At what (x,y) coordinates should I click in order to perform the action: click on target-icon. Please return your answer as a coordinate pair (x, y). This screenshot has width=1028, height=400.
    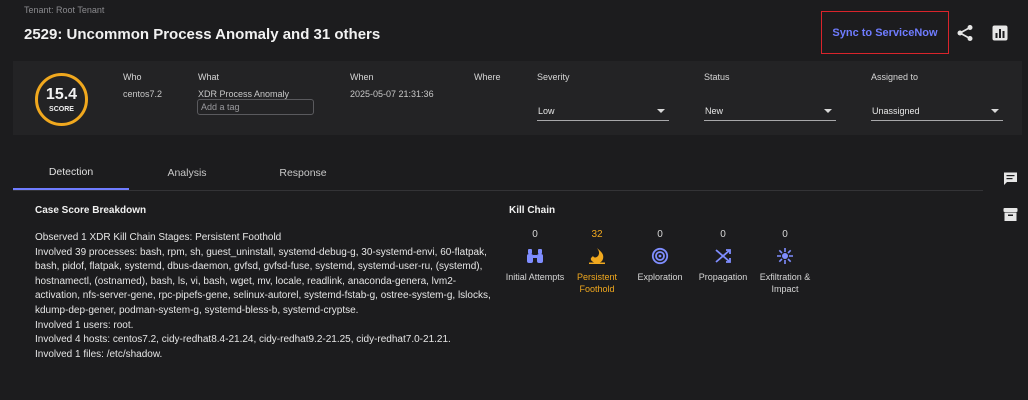
    Looking at the image, I should click on (660, 256).